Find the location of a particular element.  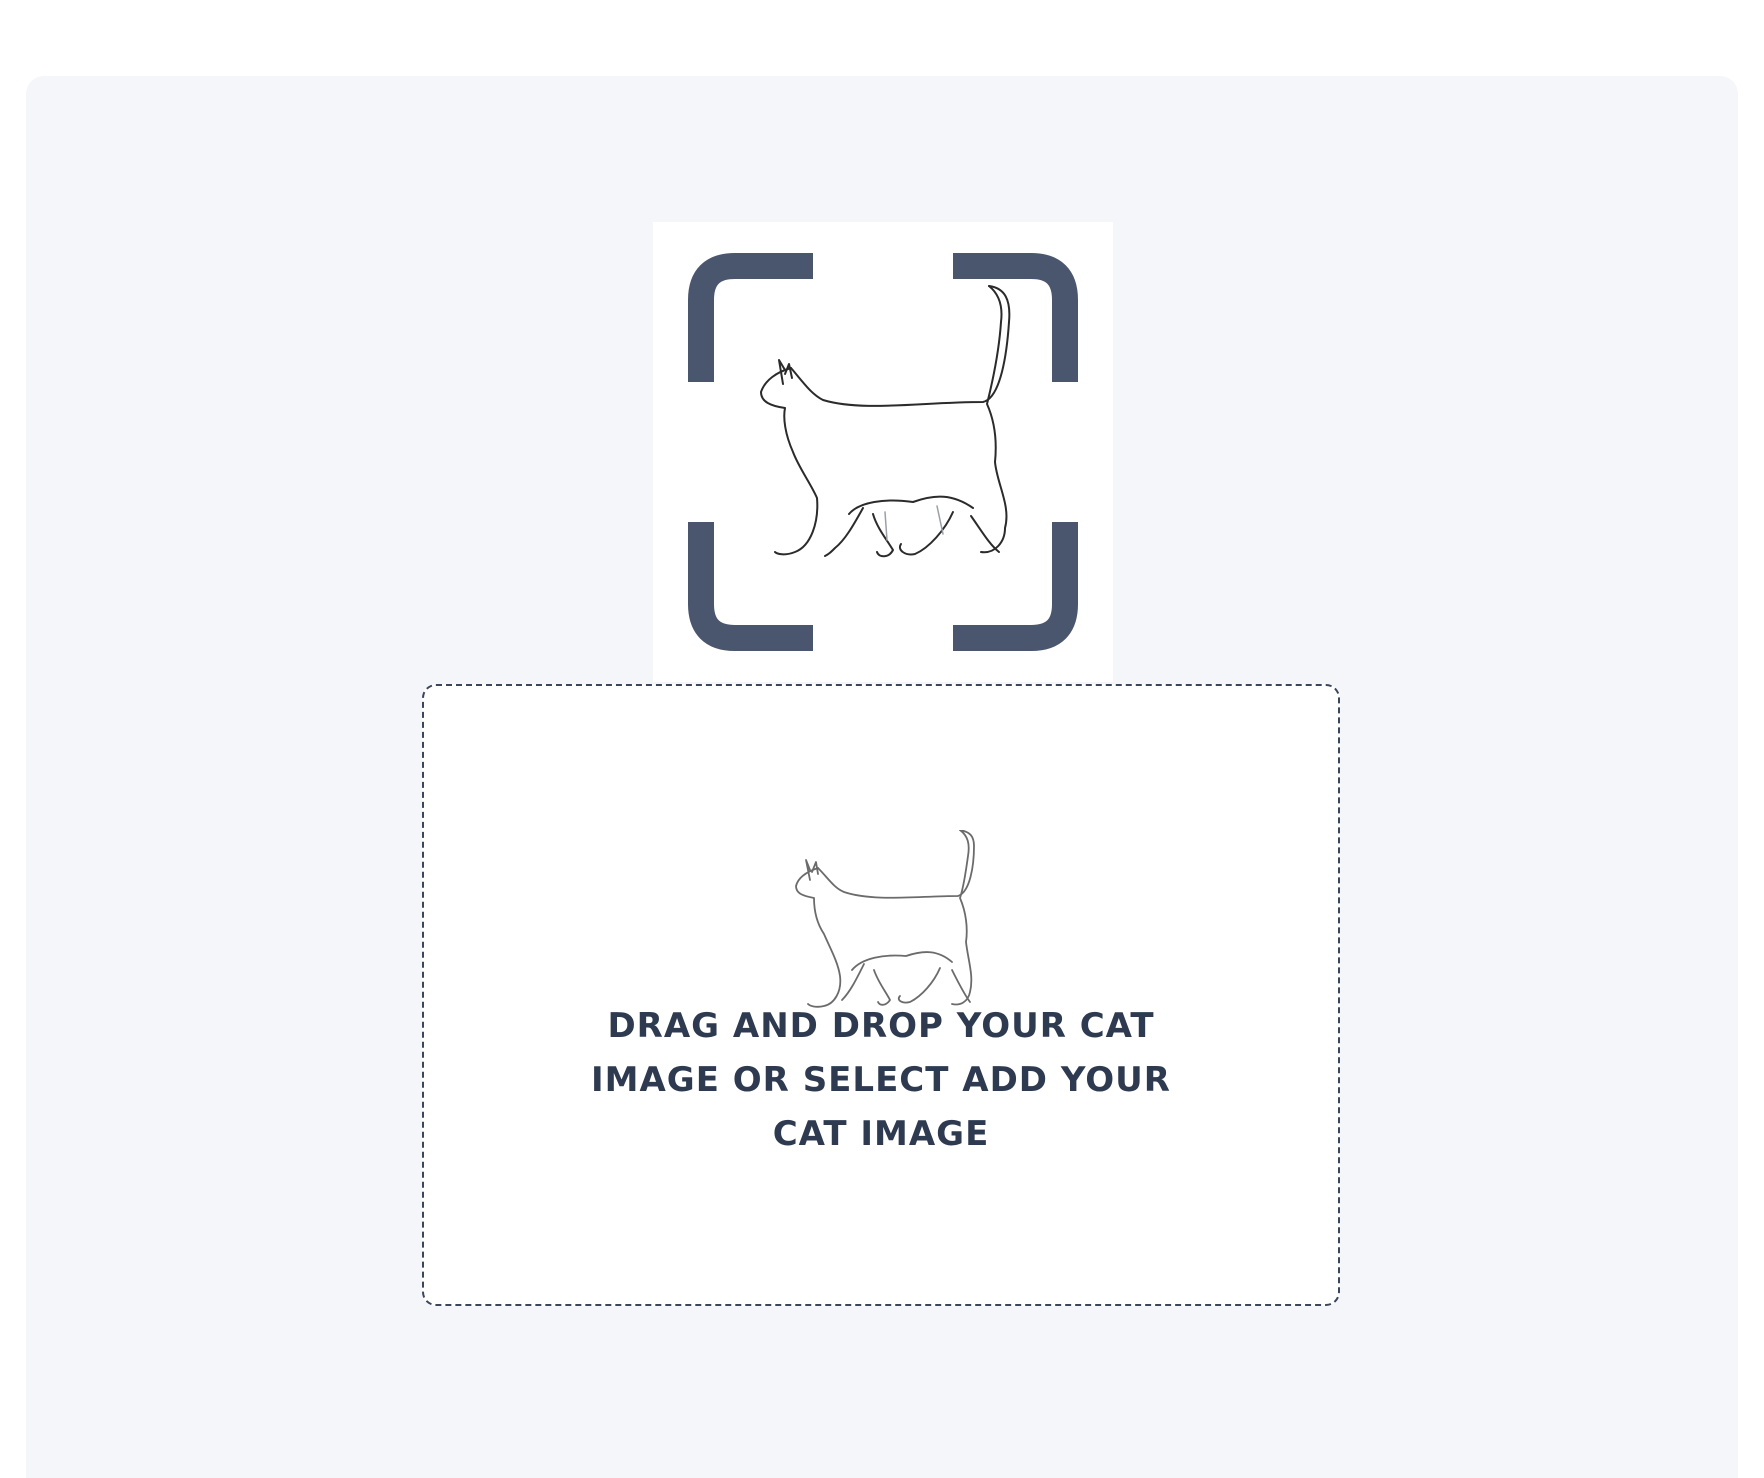

cat-outline-icon is located at coordinates (885, 919).